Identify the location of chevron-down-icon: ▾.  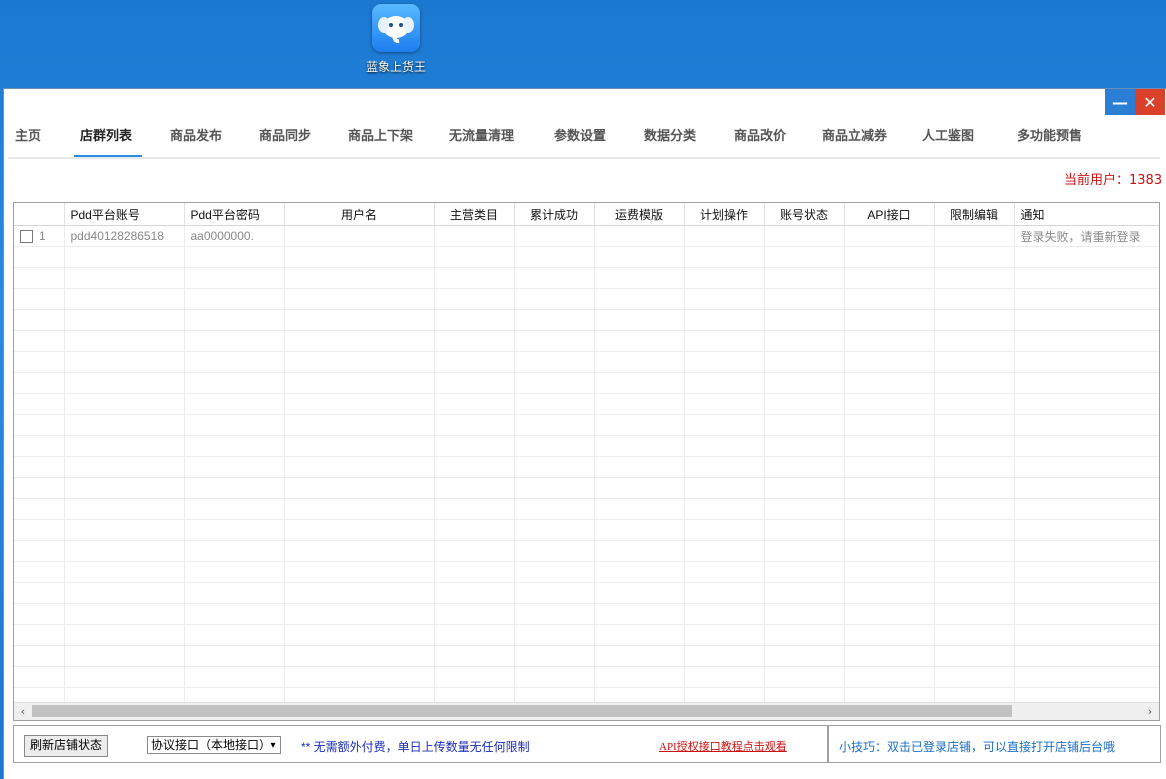
(273, 745).